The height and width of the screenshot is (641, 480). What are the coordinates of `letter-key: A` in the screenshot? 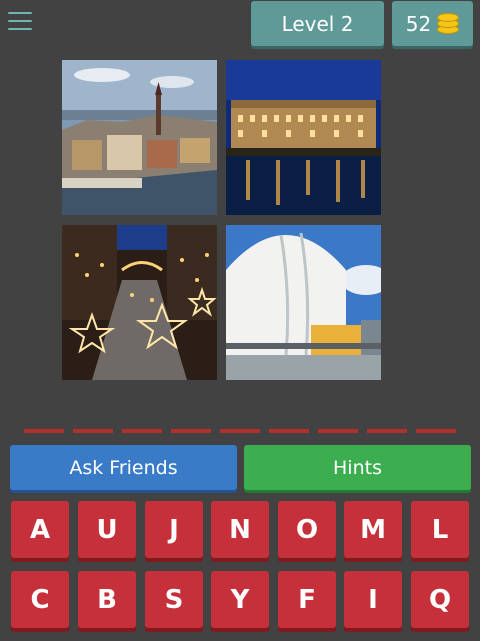 It's located at (40, 529).